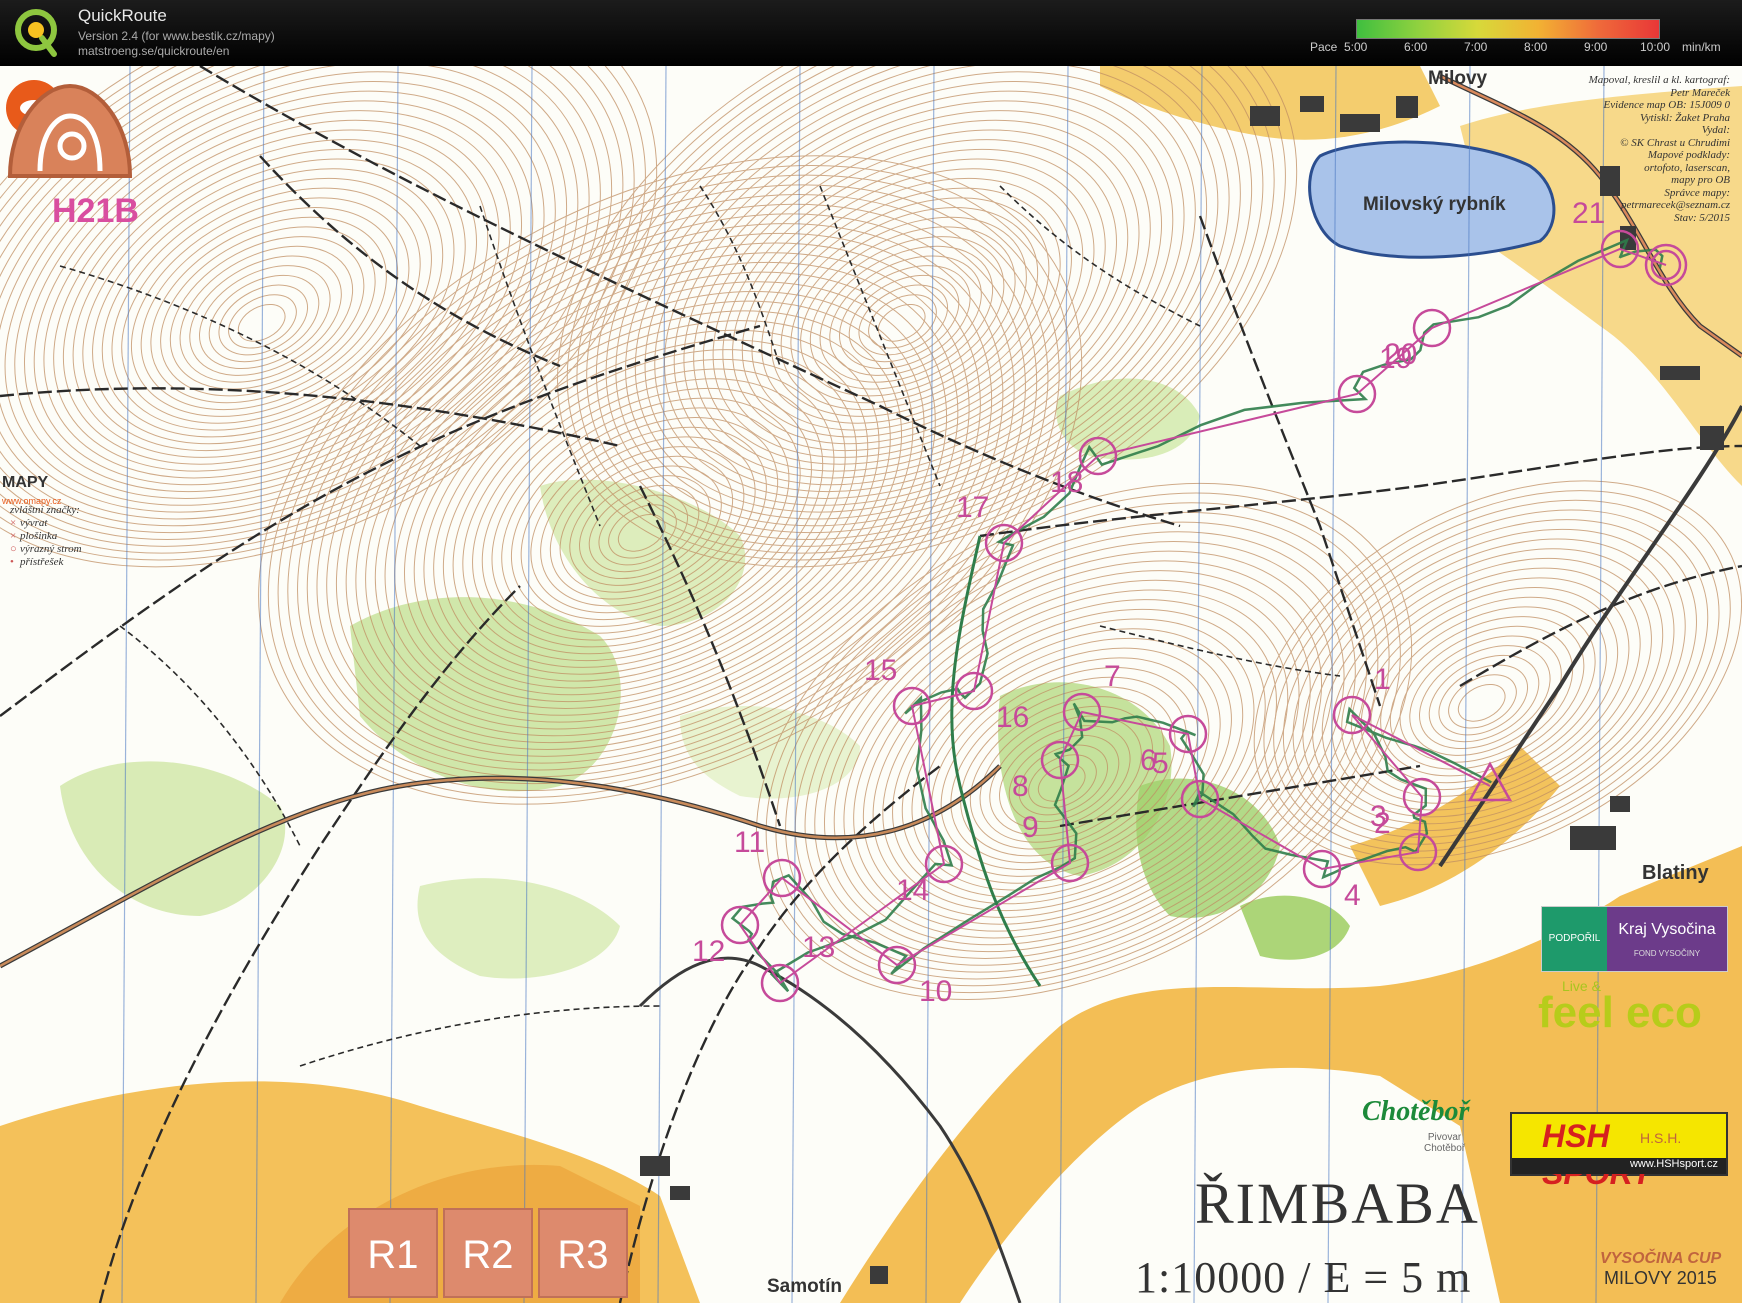 Image resolution: width=1742 pixels, height=1303 pixels. I want to click on pace-color-scale, so click(1508, 29).